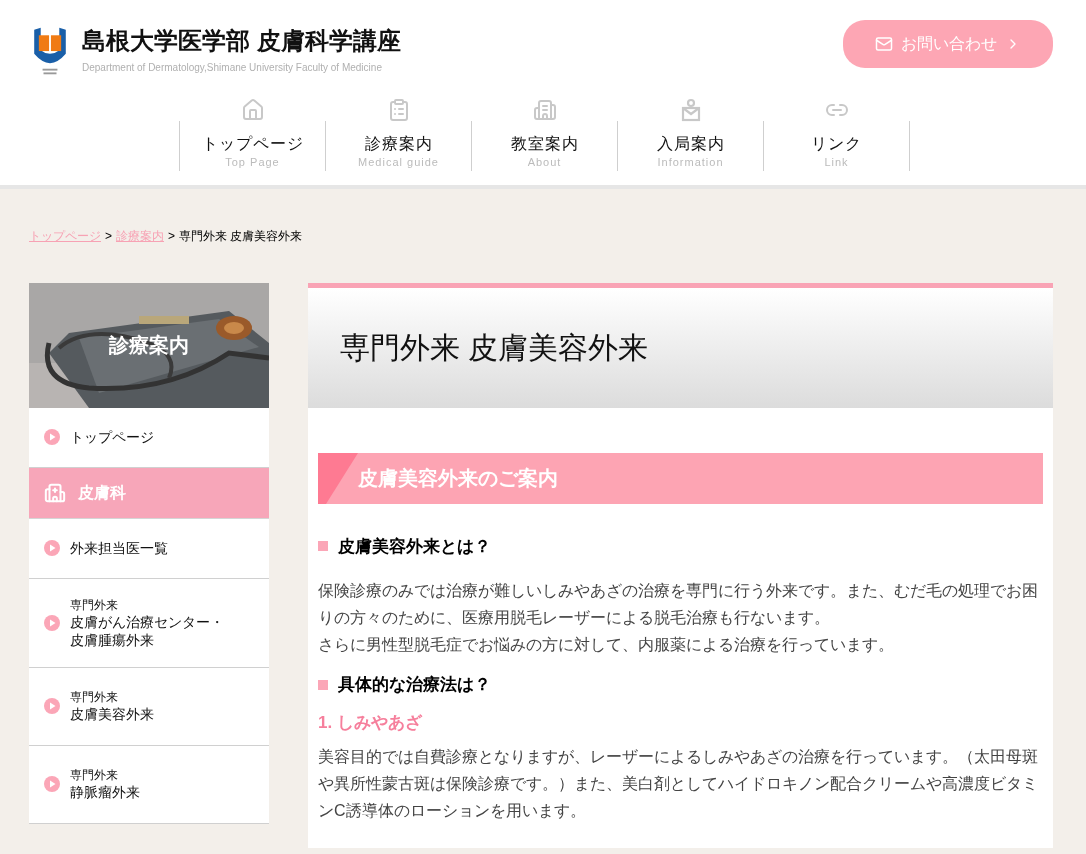 The width and height of the screenshot is (1086, 854). What do you see at coordinates (678, 784) in the screenshot?
I see `body-paragraph: 美容目的では自費診療となりますが、レーザーによるしみやあざの治療を行っています。（太田母斑や異所性蒙古斑は保険診療です。）また、美白剤としてハイドロキノン配合クリームや高濃度ビタミンC誘導体のローションを用います。` at bounding box center [678, 784].